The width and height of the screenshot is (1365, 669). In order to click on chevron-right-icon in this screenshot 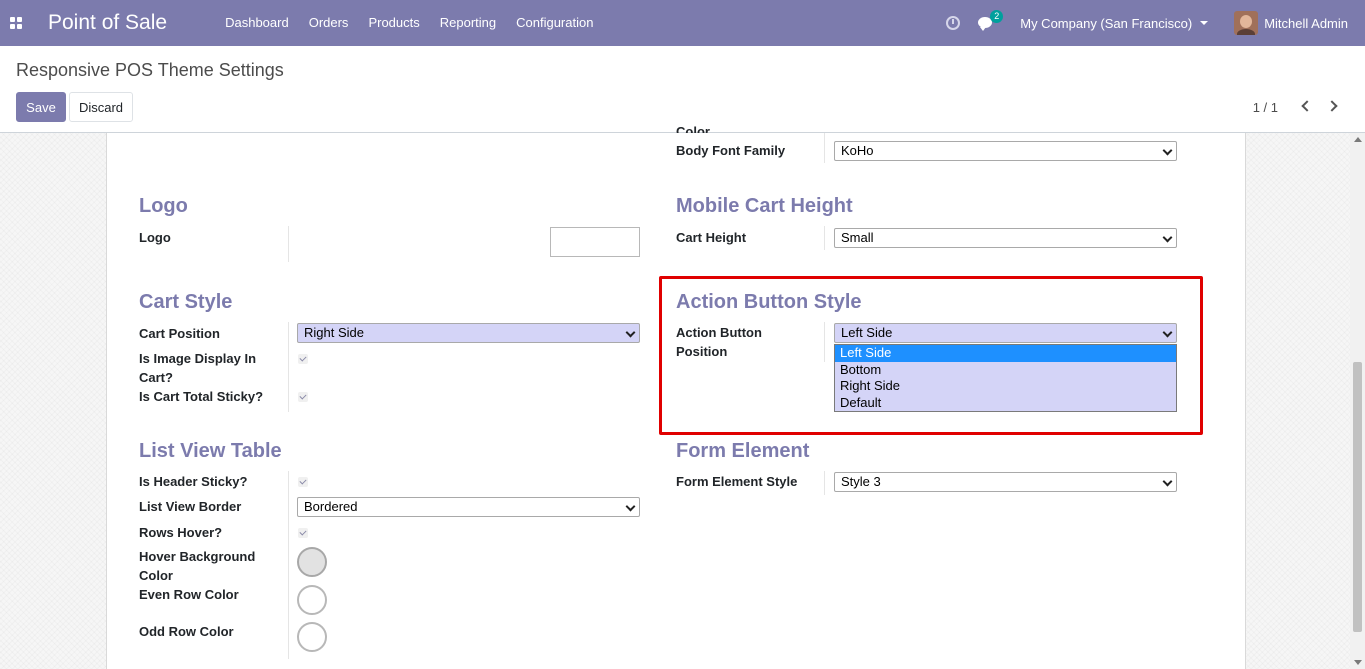, I will do `click(1332, 106)`.